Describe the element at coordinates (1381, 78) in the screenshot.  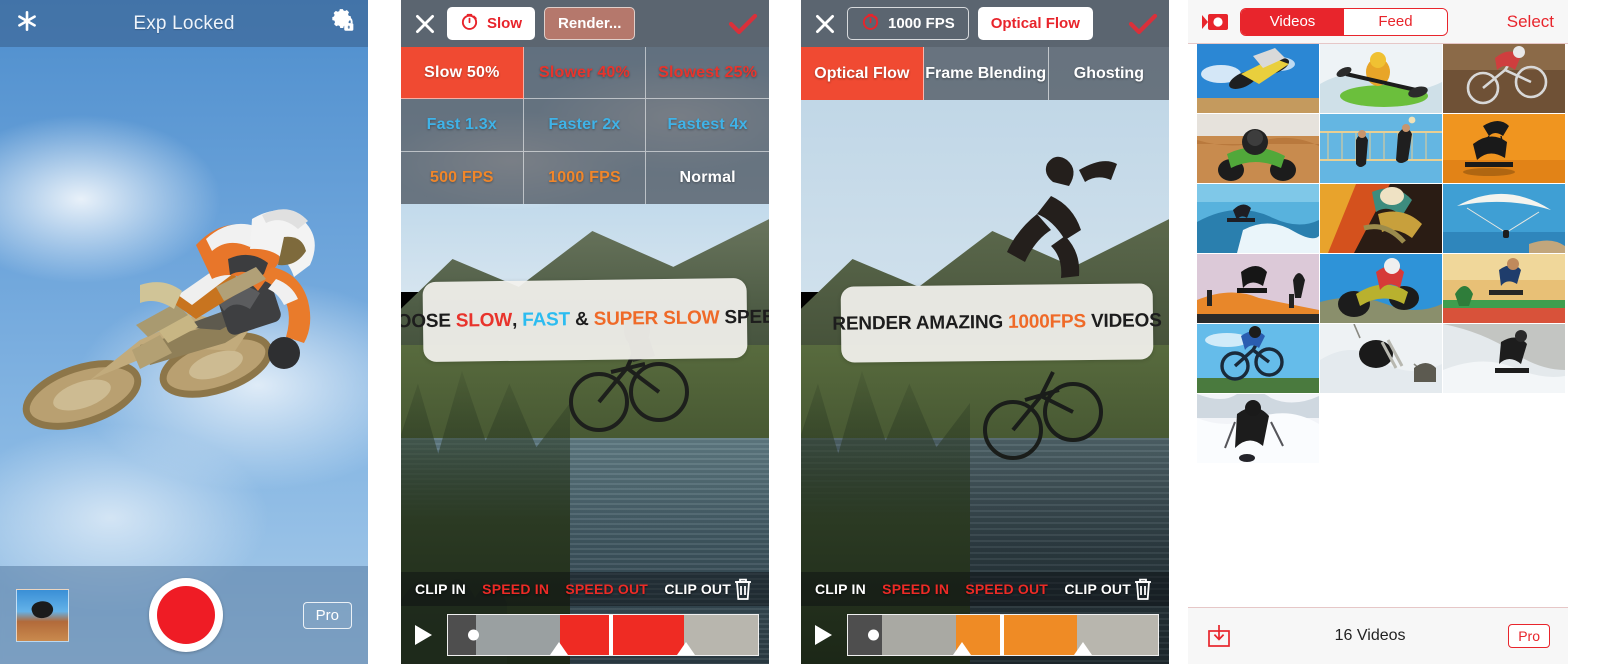
I see `video-thumbnail-kayak` at that location.